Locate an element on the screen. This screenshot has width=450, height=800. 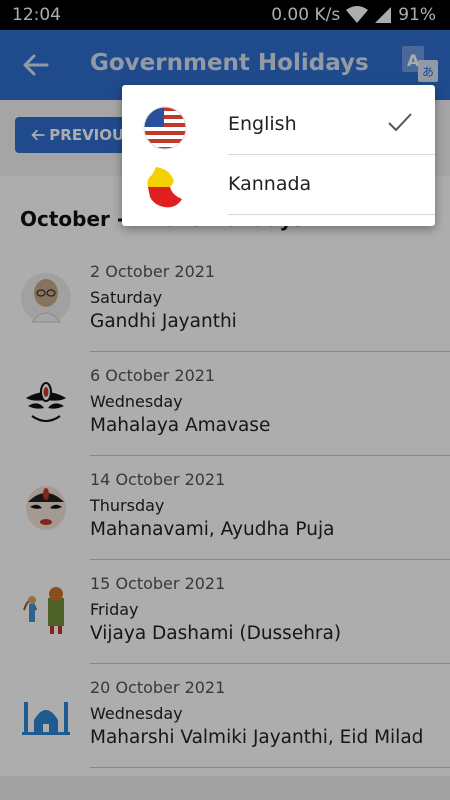
language-option-kannada: Kannada is located at coordinates (278, 185).